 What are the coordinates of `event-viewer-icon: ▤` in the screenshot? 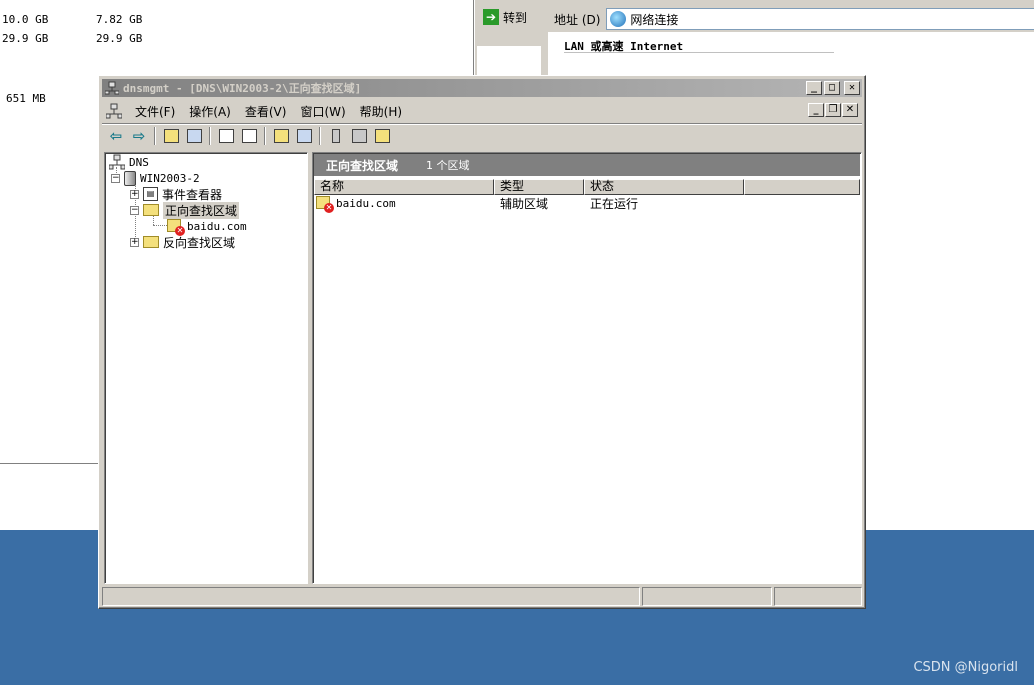 It's located at (150, 194).